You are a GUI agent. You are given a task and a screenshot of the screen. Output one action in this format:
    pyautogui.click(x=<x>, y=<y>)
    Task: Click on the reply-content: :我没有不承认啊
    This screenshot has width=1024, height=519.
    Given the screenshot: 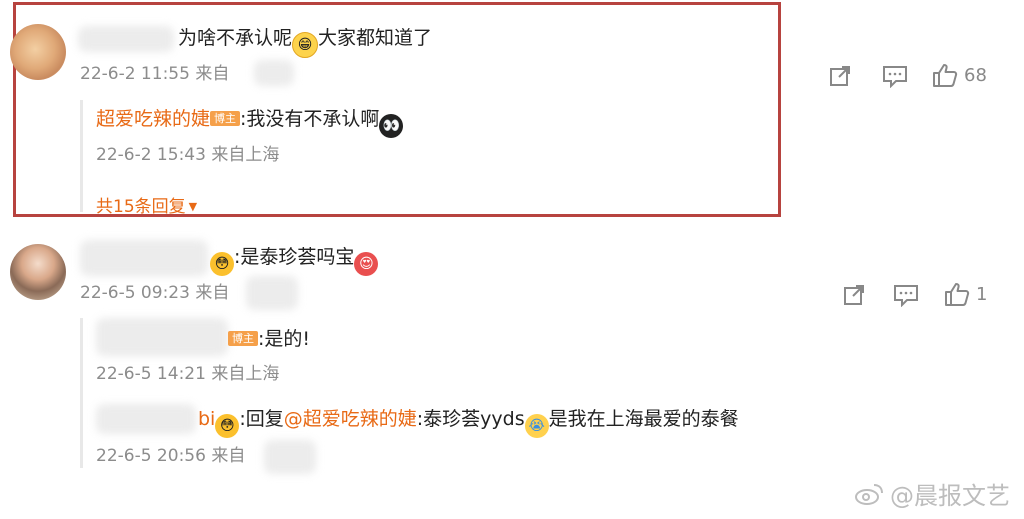 What is the action you would take?
    pyautogui.click(x=310, y=119)
    